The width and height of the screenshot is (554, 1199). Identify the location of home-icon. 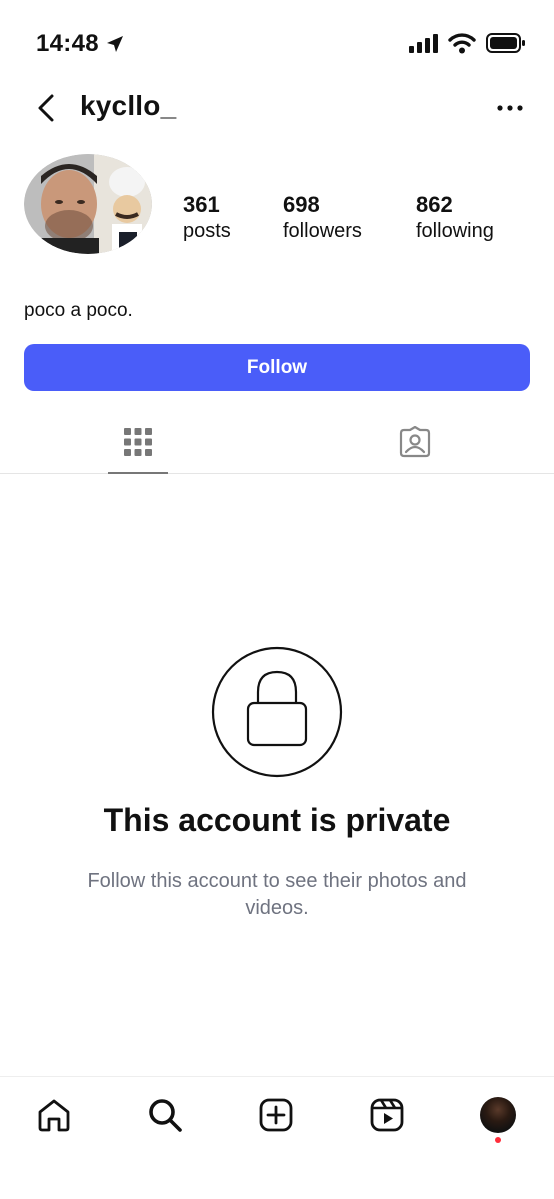
(54, 1115).